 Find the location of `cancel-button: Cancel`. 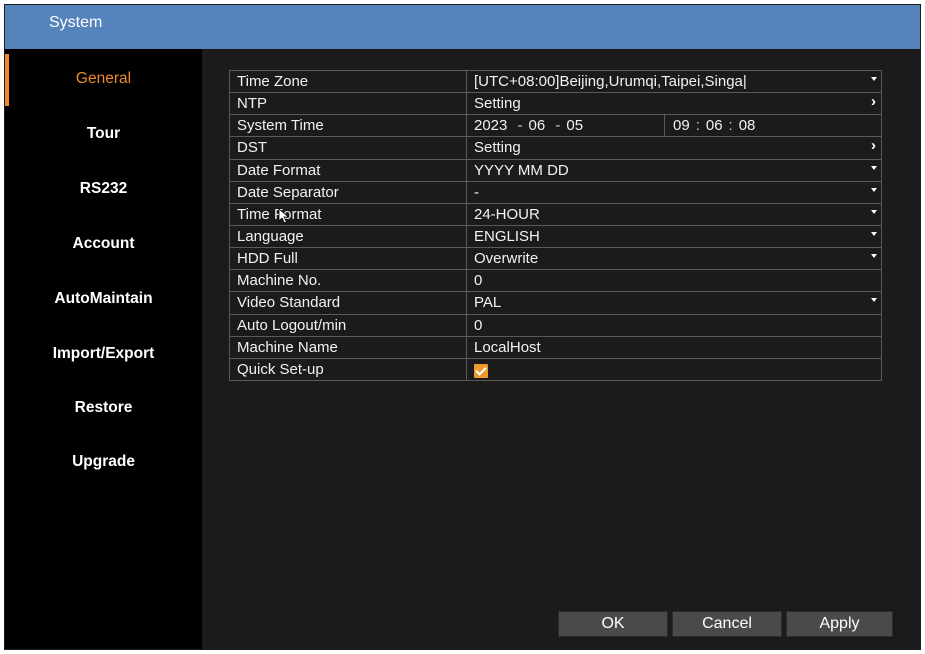

cancel-button: Cancel is located at coordinates (727, 624).